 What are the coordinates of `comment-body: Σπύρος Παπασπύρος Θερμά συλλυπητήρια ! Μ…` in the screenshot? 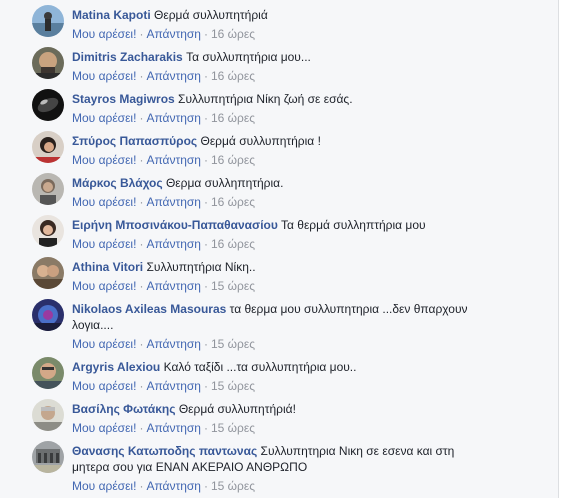 It's located at (282, 150).